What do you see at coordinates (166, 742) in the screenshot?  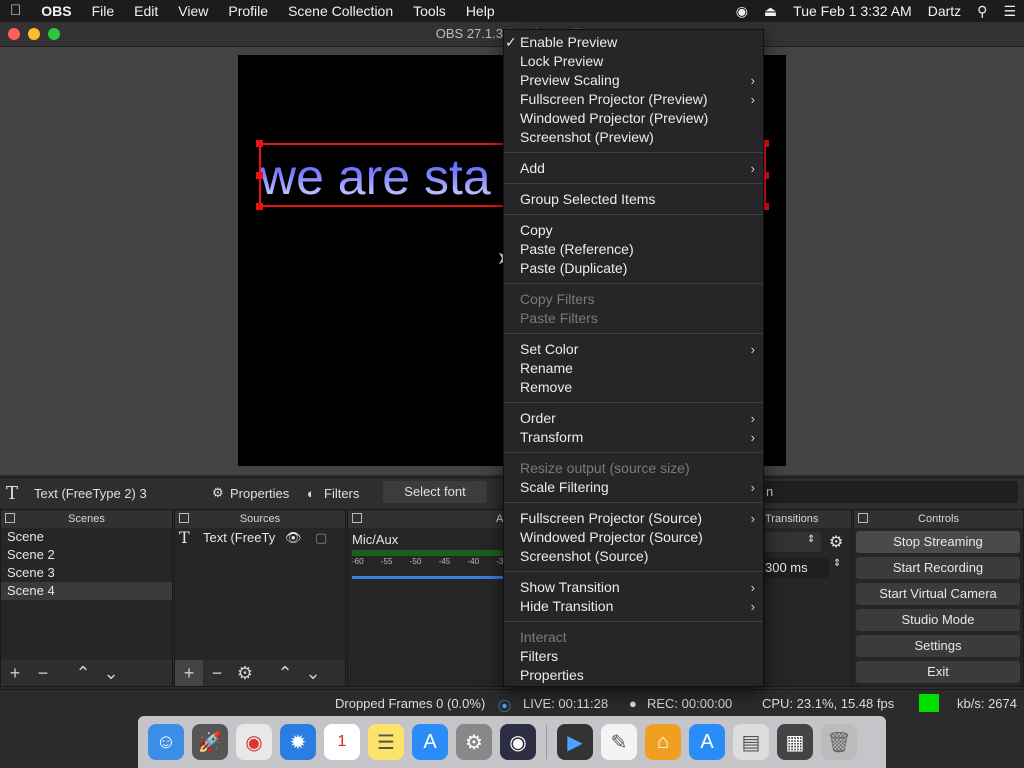 I see `finder-icon: ☺` at bounding box center [166, 742].